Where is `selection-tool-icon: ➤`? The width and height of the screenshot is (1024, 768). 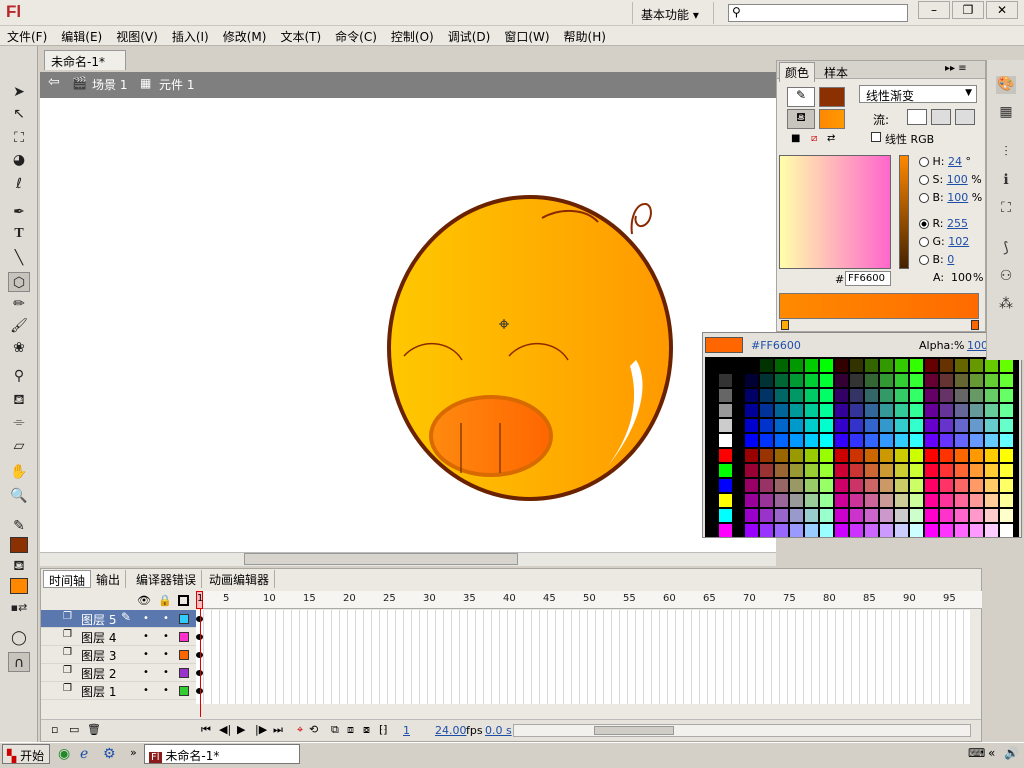 selection-tool-icon: ➤ is located at coordinates (19, 92).